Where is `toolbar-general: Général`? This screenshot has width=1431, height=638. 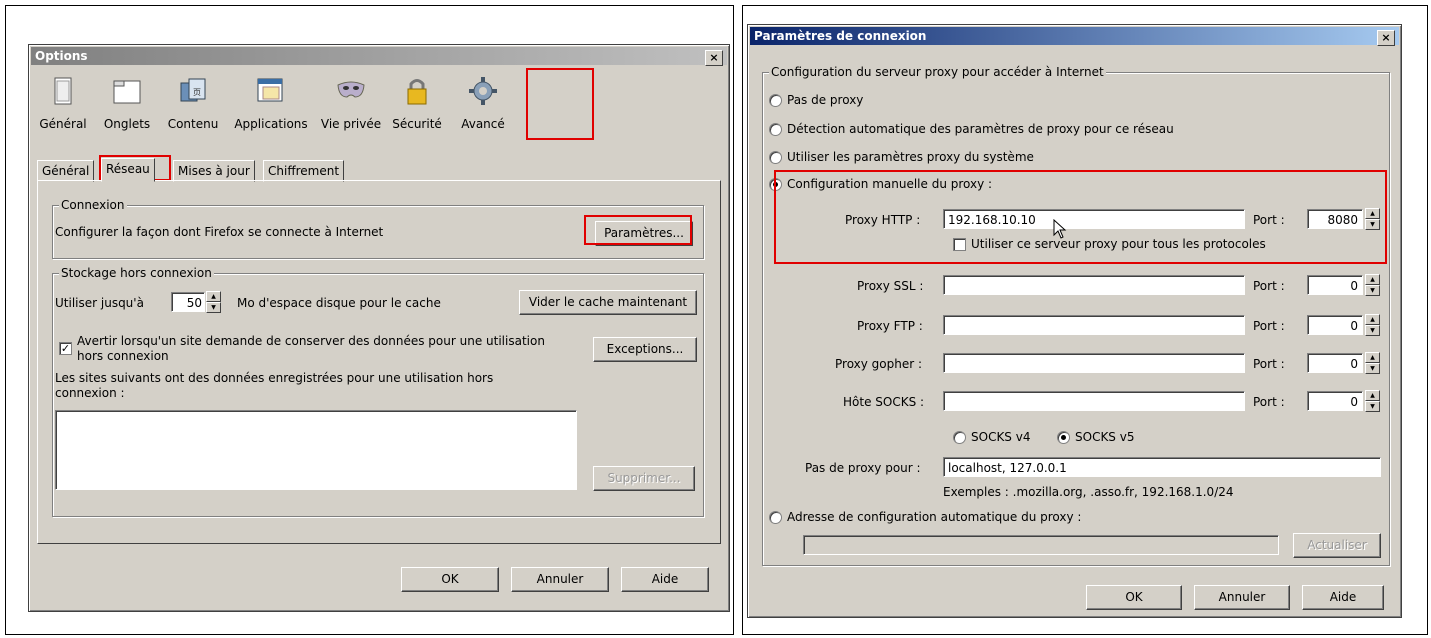 toolbar-general: Général is located at coordinates (63, 108).